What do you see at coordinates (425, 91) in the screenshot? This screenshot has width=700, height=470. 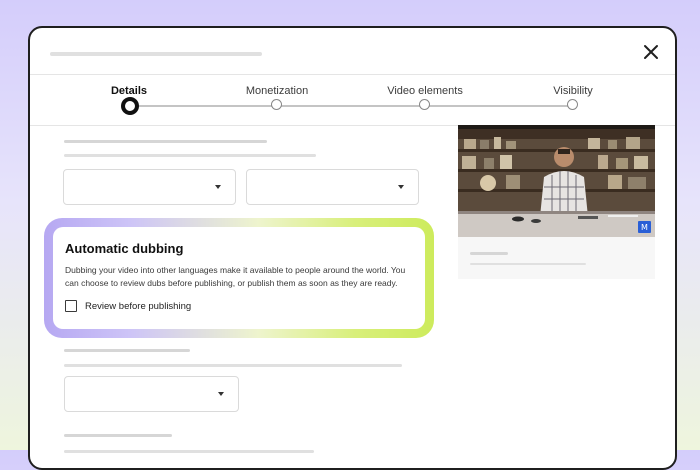 I see `step-label: Video elements` at bounding box center [425, 91].